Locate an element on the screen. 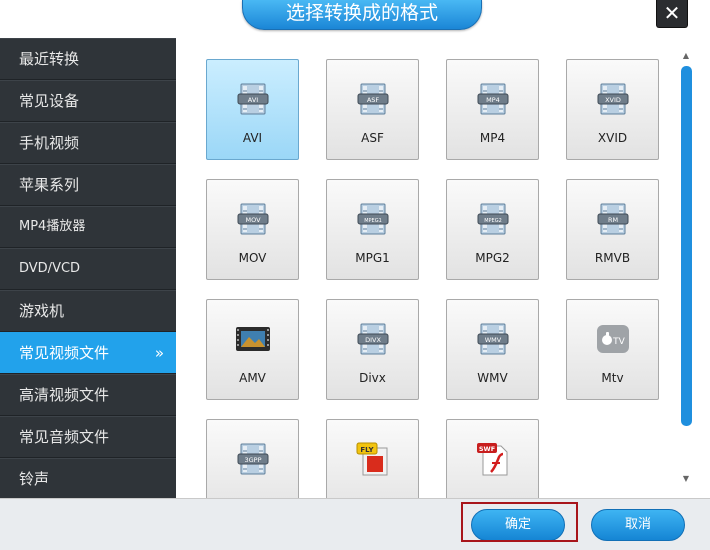  film-icon: MP4 is located at coordinates (493, 99).